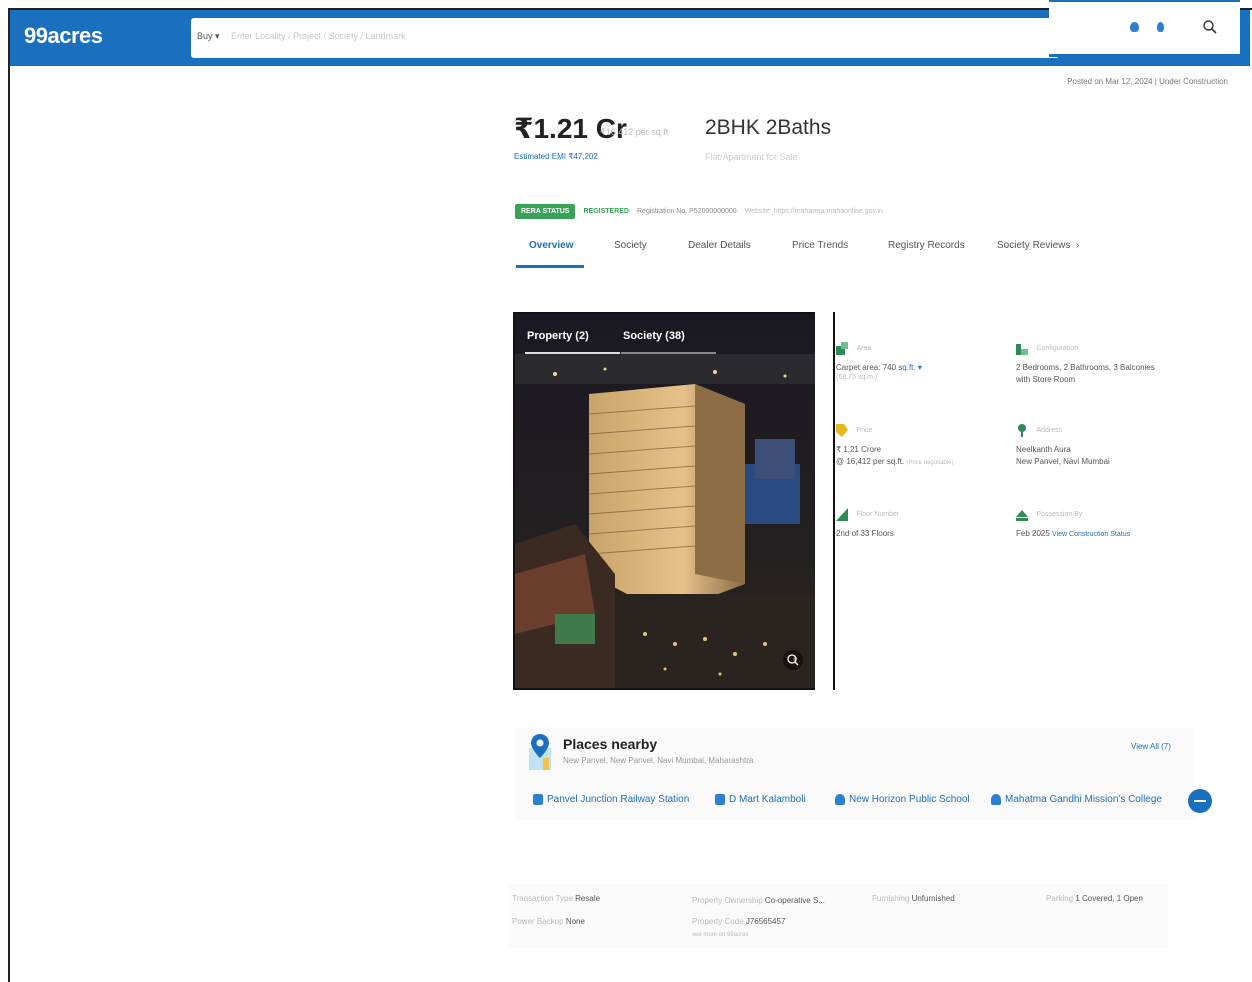 This screenshot has height=982, width=1252. What do you see at coordinates (910, 367) in the screenshot?
I see `area-unit-dropdown: sq.ft. ▾` at bounding box center [910, 367].